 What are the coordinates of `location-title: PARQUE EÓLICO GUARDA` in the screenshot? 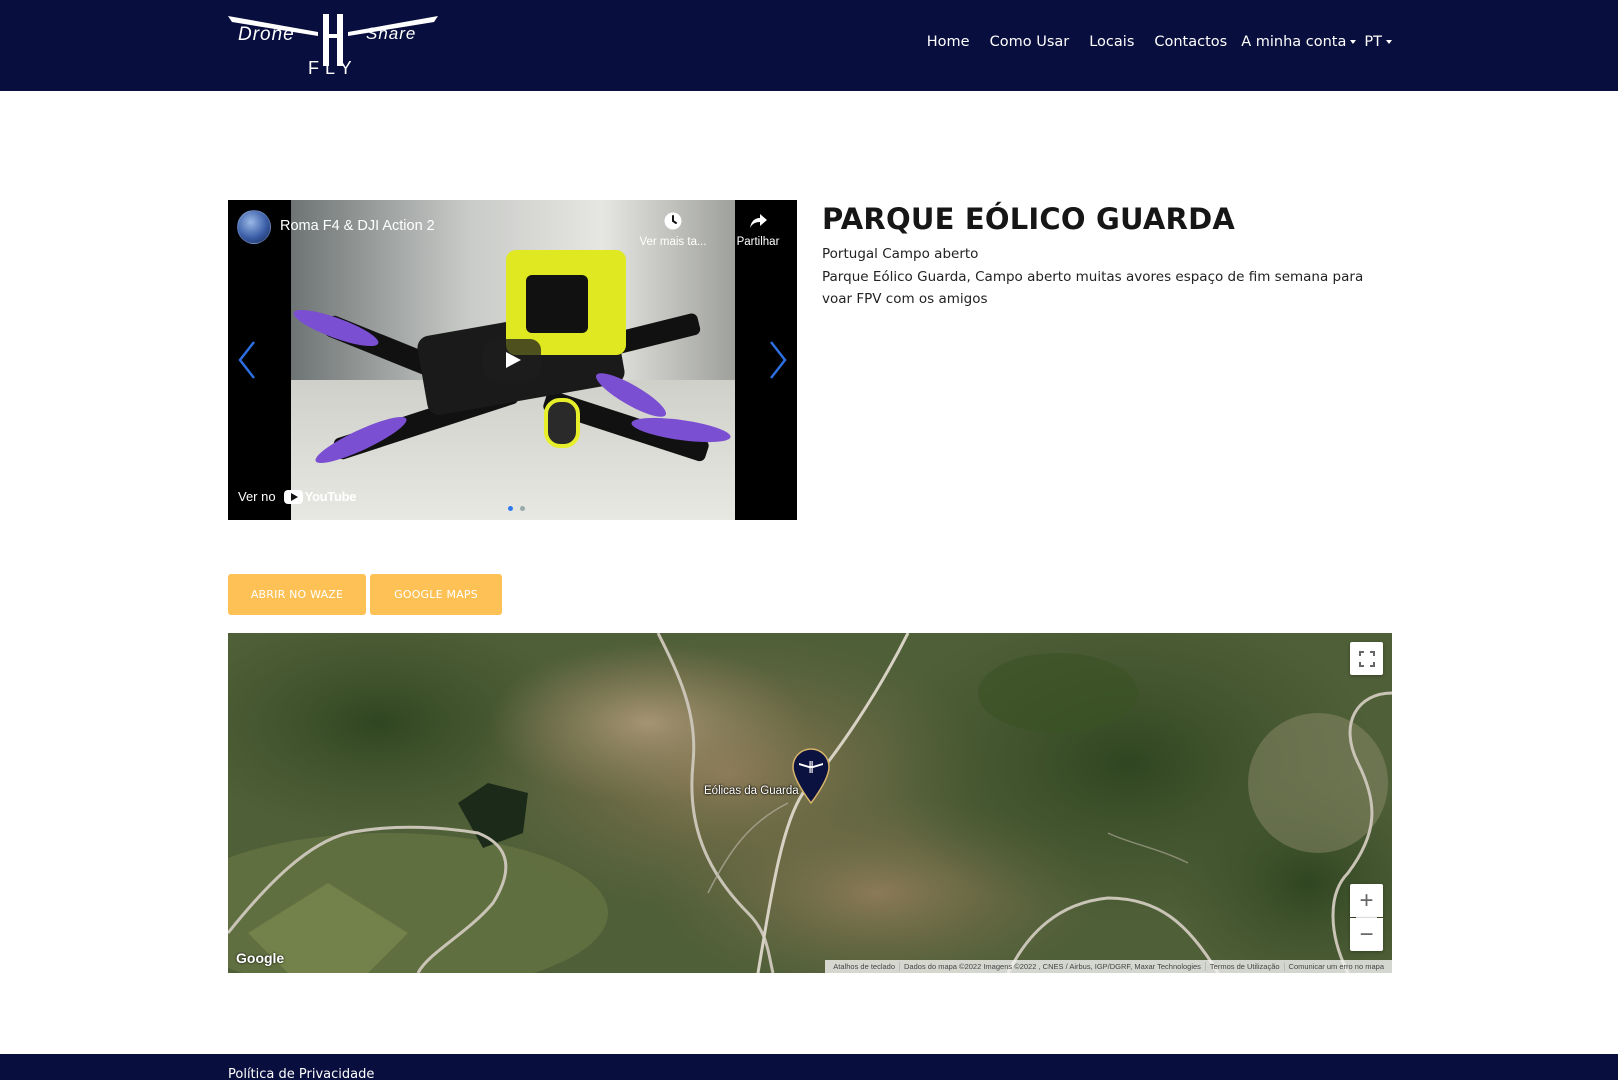 It's located at (1028, 219).